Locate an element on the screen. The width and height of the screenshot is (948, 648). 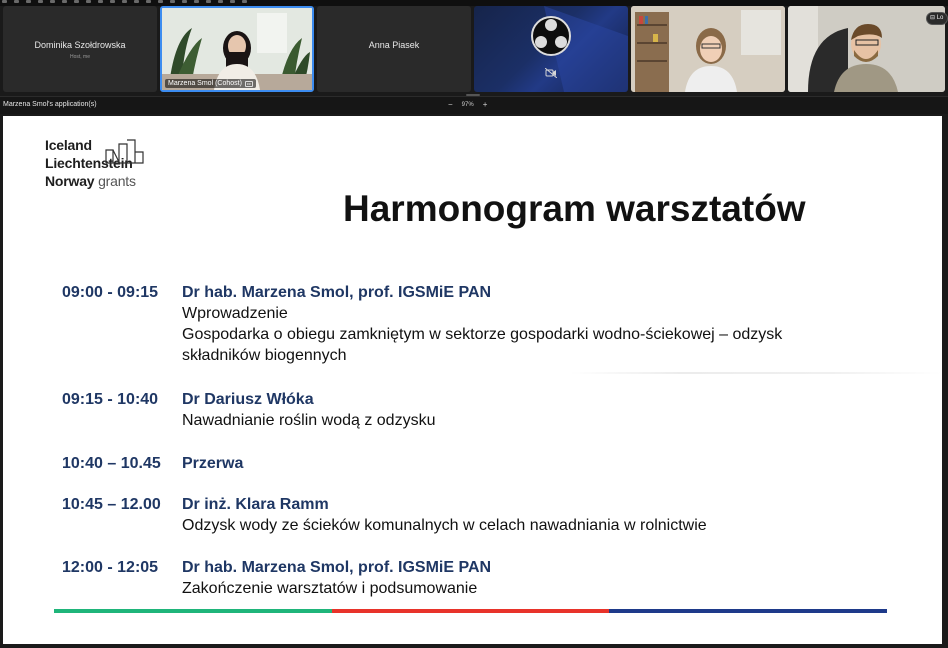
agenda-time: 10:40 – 10.45 is located at coordinates (111, 463).